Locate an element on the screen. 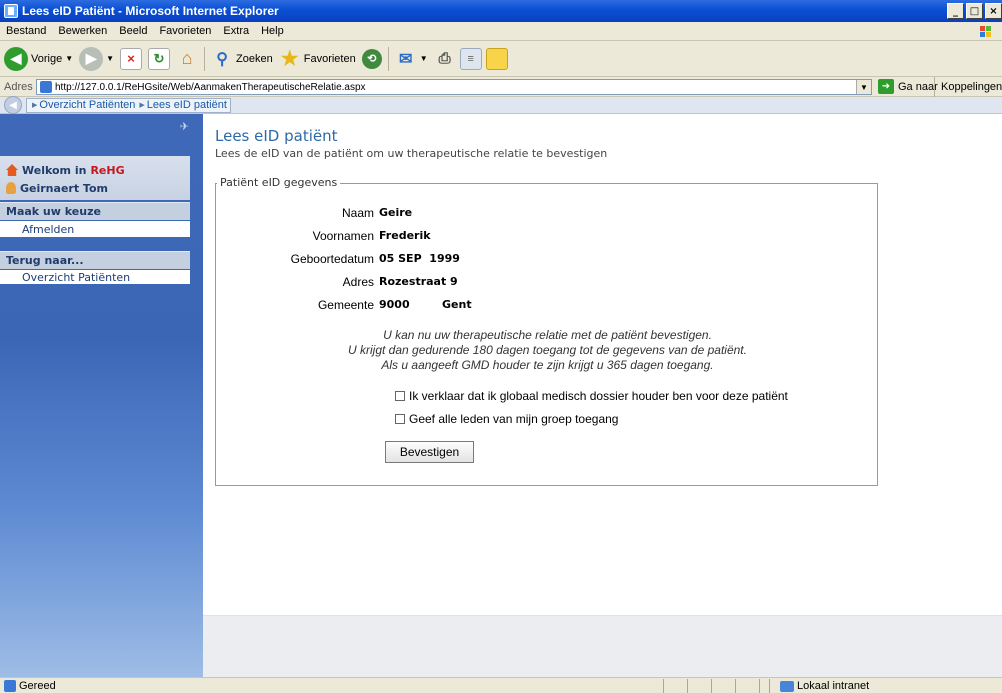 The image size is (1002, 693). gmd-checkbox is located at coordinates (400, 396).